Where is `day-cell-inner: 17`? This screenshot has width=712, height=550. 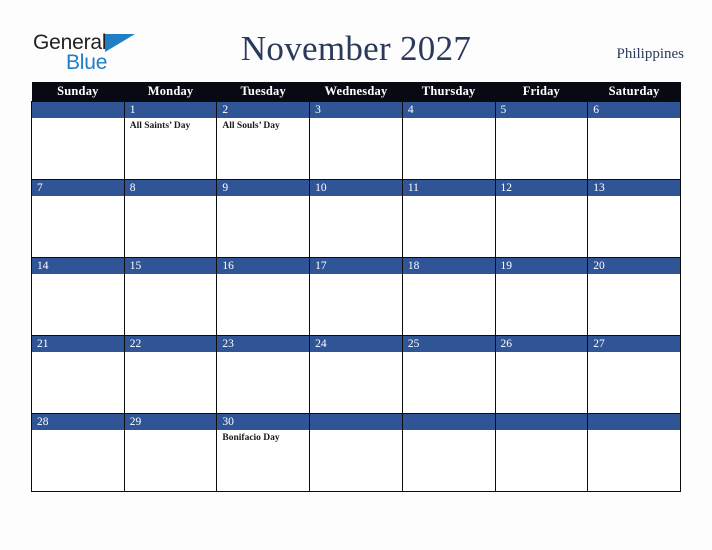
day-cell-inner: 17 is located at coordinates (356, 296).